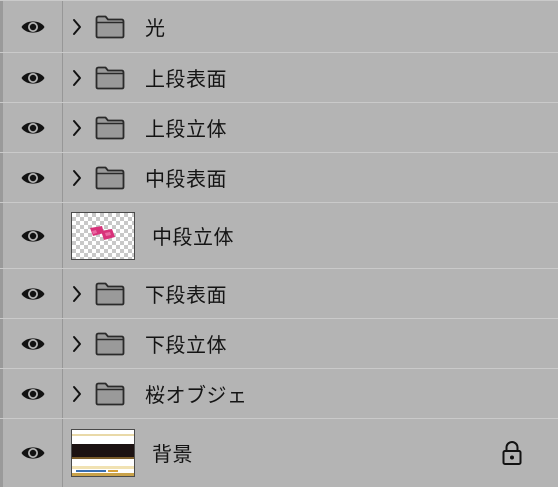  I want to click on layer-name: 中段表面, so click(186, 178).